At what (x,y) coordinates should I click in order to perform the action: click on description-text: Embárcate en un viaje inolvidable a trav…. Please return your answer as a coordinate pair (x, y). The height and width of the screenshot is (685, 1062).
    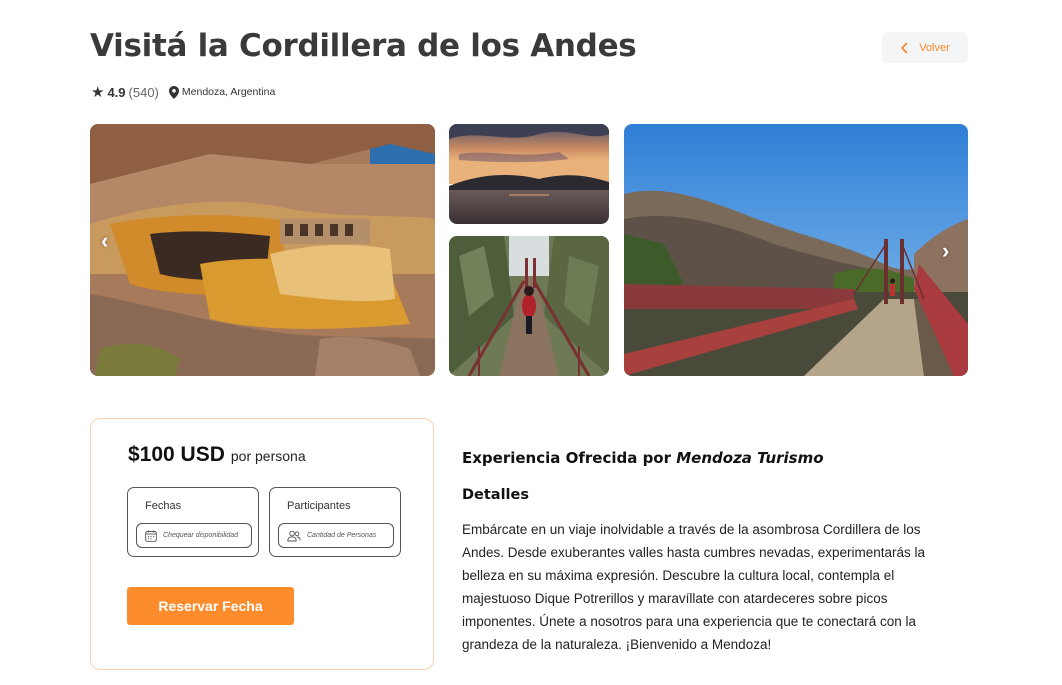
    Looking at the image, I should click on (694, 587).